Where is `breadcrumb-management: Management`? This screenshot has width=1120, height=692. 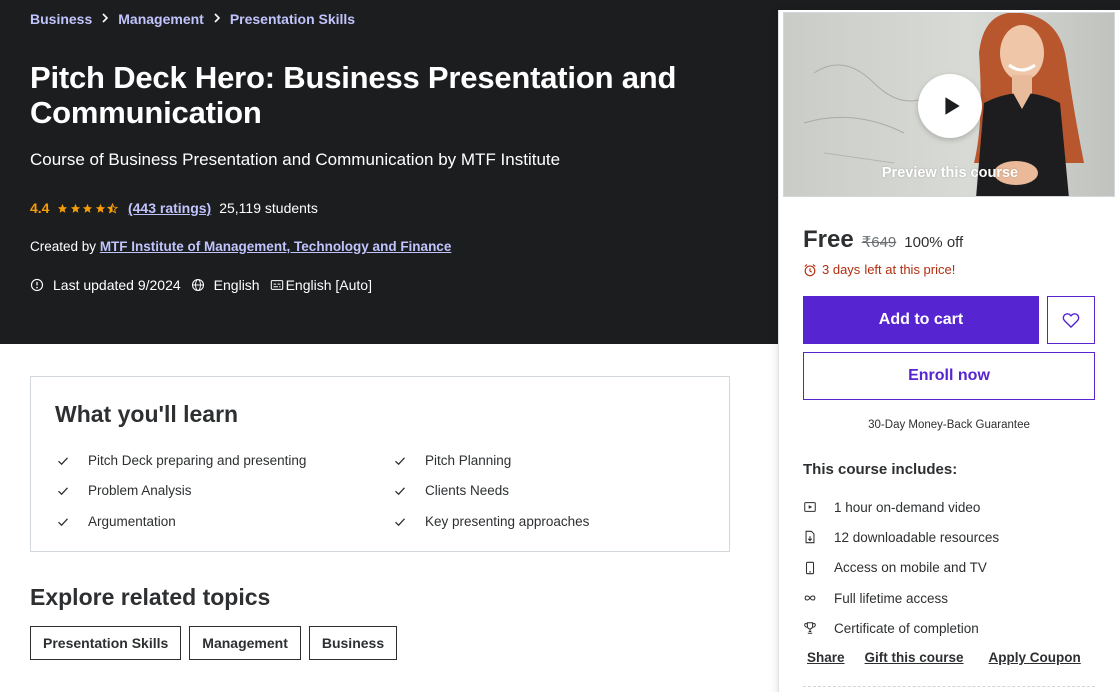 breadcrumb-management: Management is located at coordinates (161, 19).